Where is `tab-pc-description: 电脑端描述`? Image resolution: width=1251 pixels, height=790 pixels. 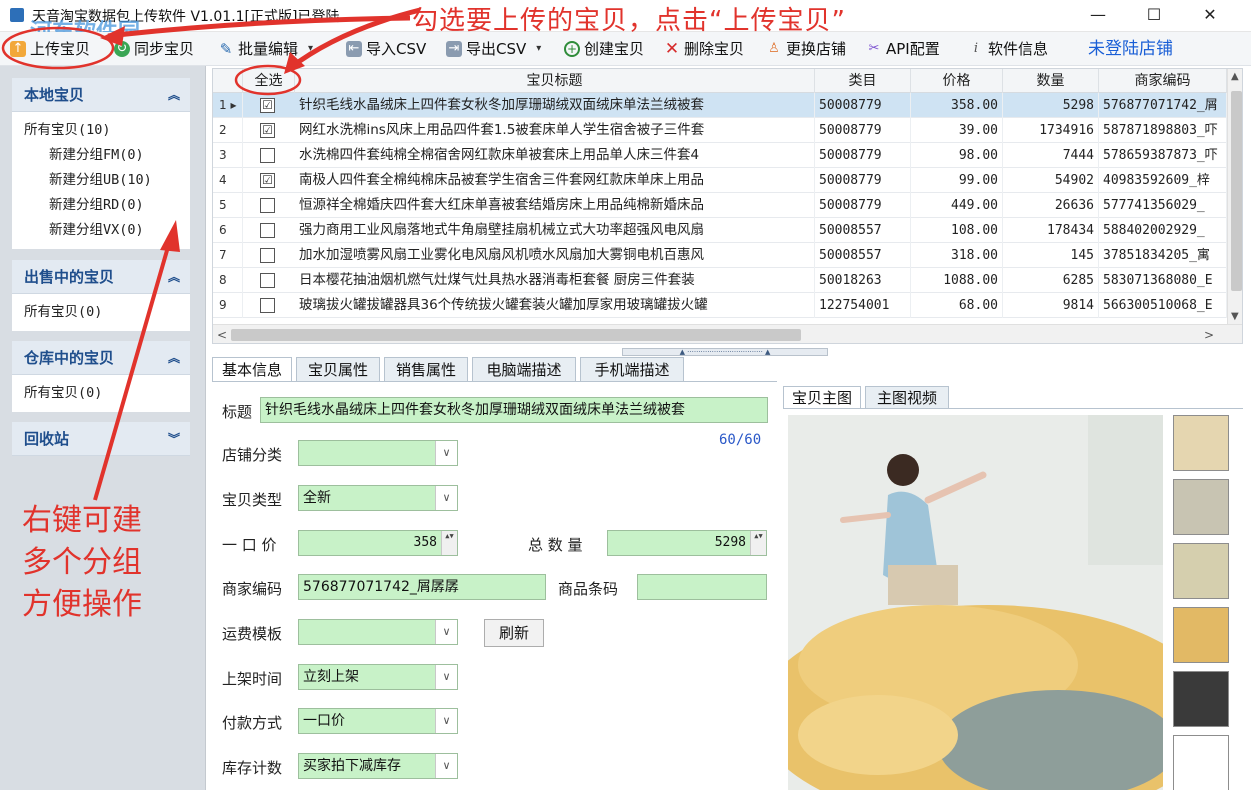 tab-pc-description: 电脑端描述 is located at coordinates (524, 369).